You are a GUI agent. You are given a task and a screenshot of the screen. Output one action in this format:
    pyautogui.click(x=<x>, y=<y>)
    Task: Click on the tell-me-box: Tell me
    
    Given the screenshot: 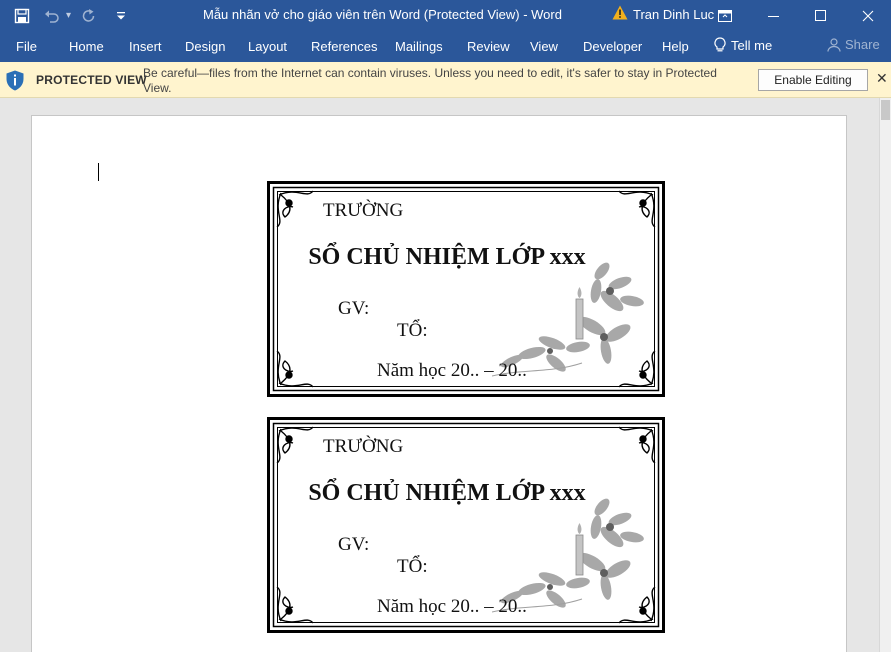 What is the action you would take?
    pyautogui.click(x=743, y=45)
    